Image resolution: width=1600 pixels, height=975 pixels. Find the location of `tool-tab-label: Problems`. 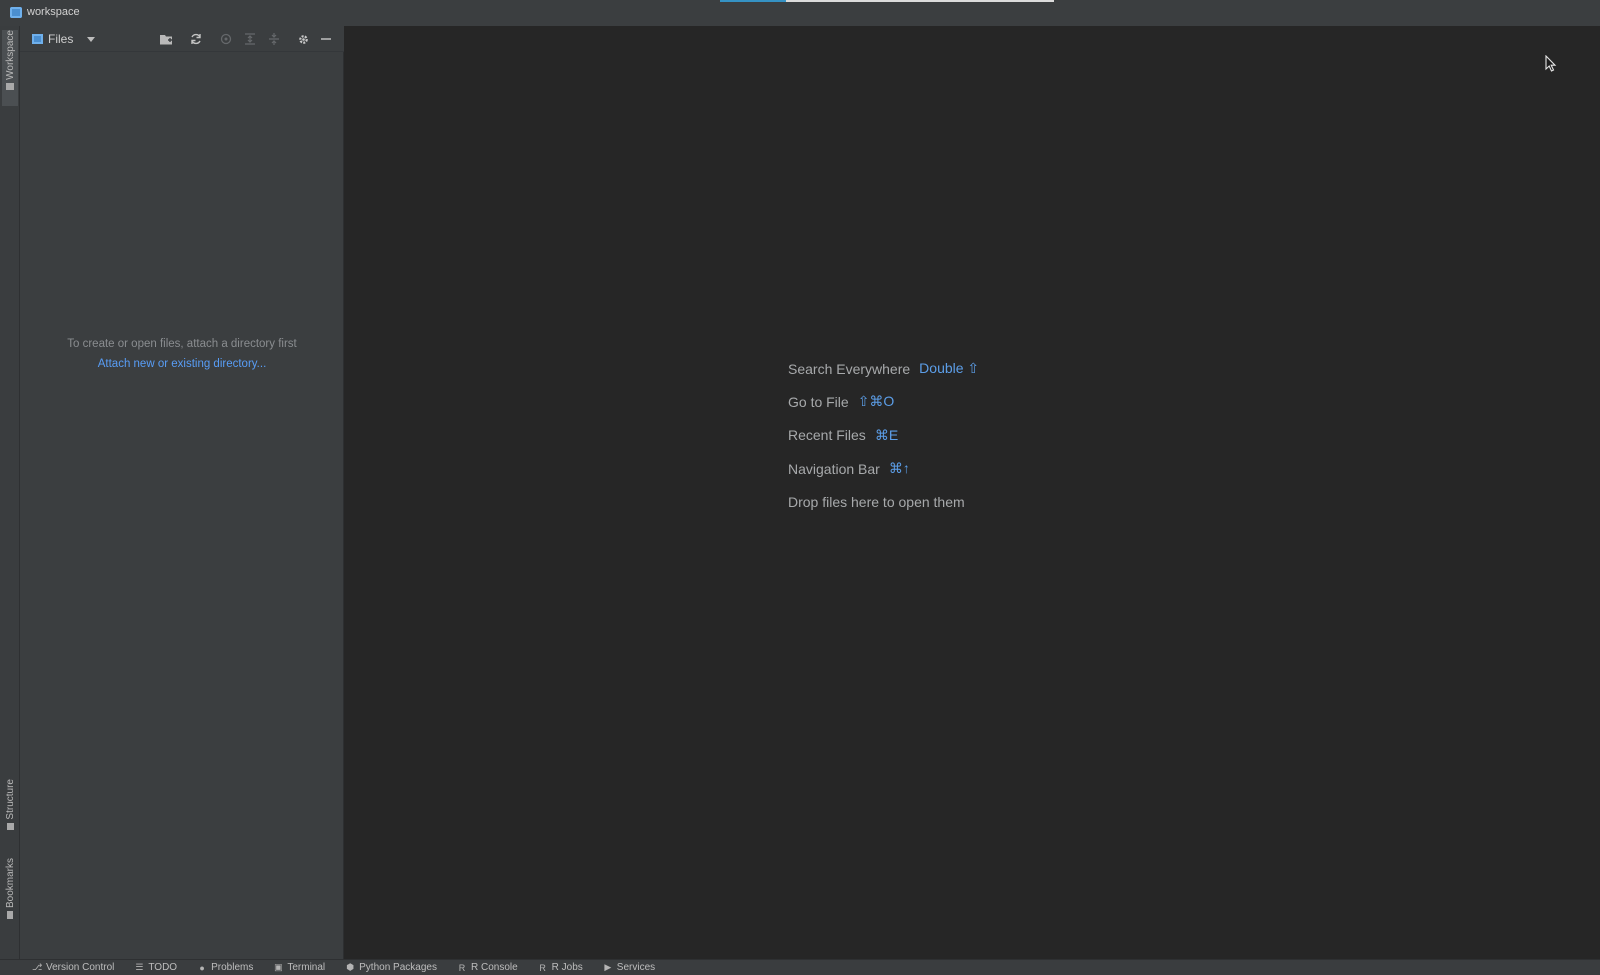

tool-tab-label: Problems is located at coordinates (232, 967).